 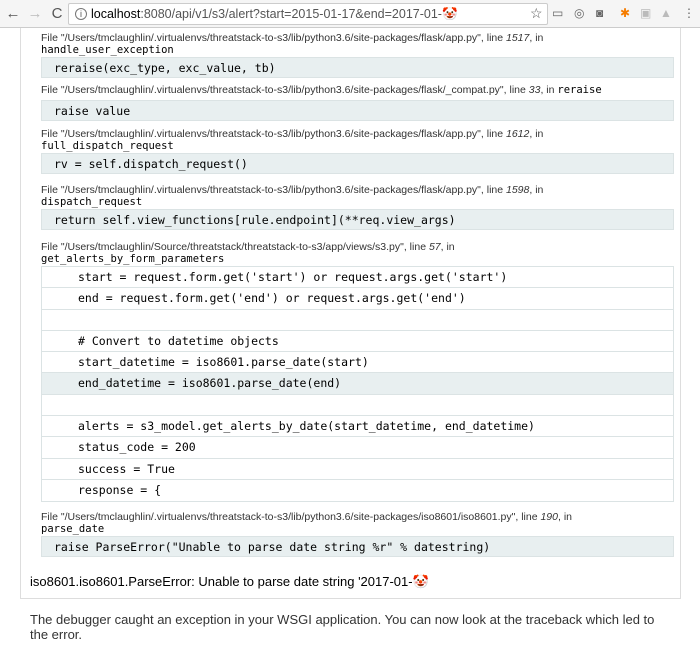 I want to click on info-icon: i, so click(x=81, y=14).